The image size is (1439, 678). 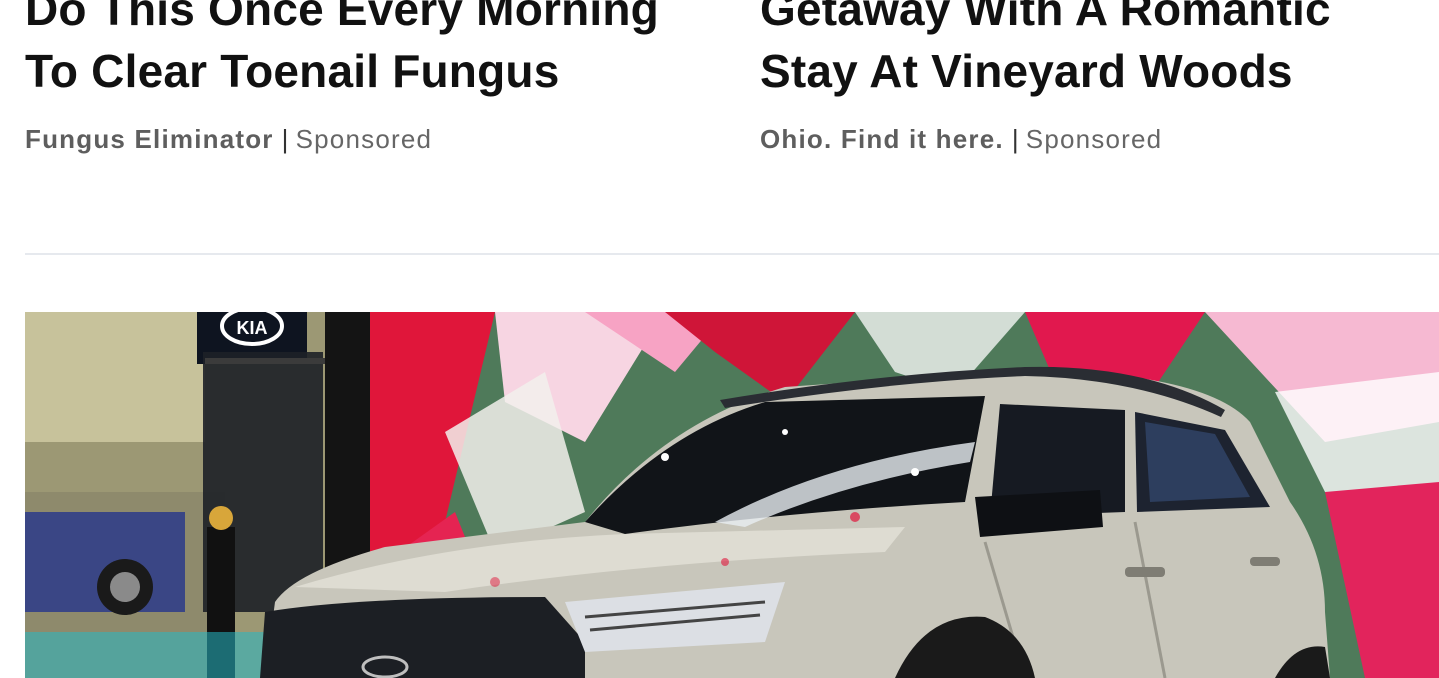 I want to click on ad-meta: Fungus Eliminator | Sponsored, so click(x=375, y=139).